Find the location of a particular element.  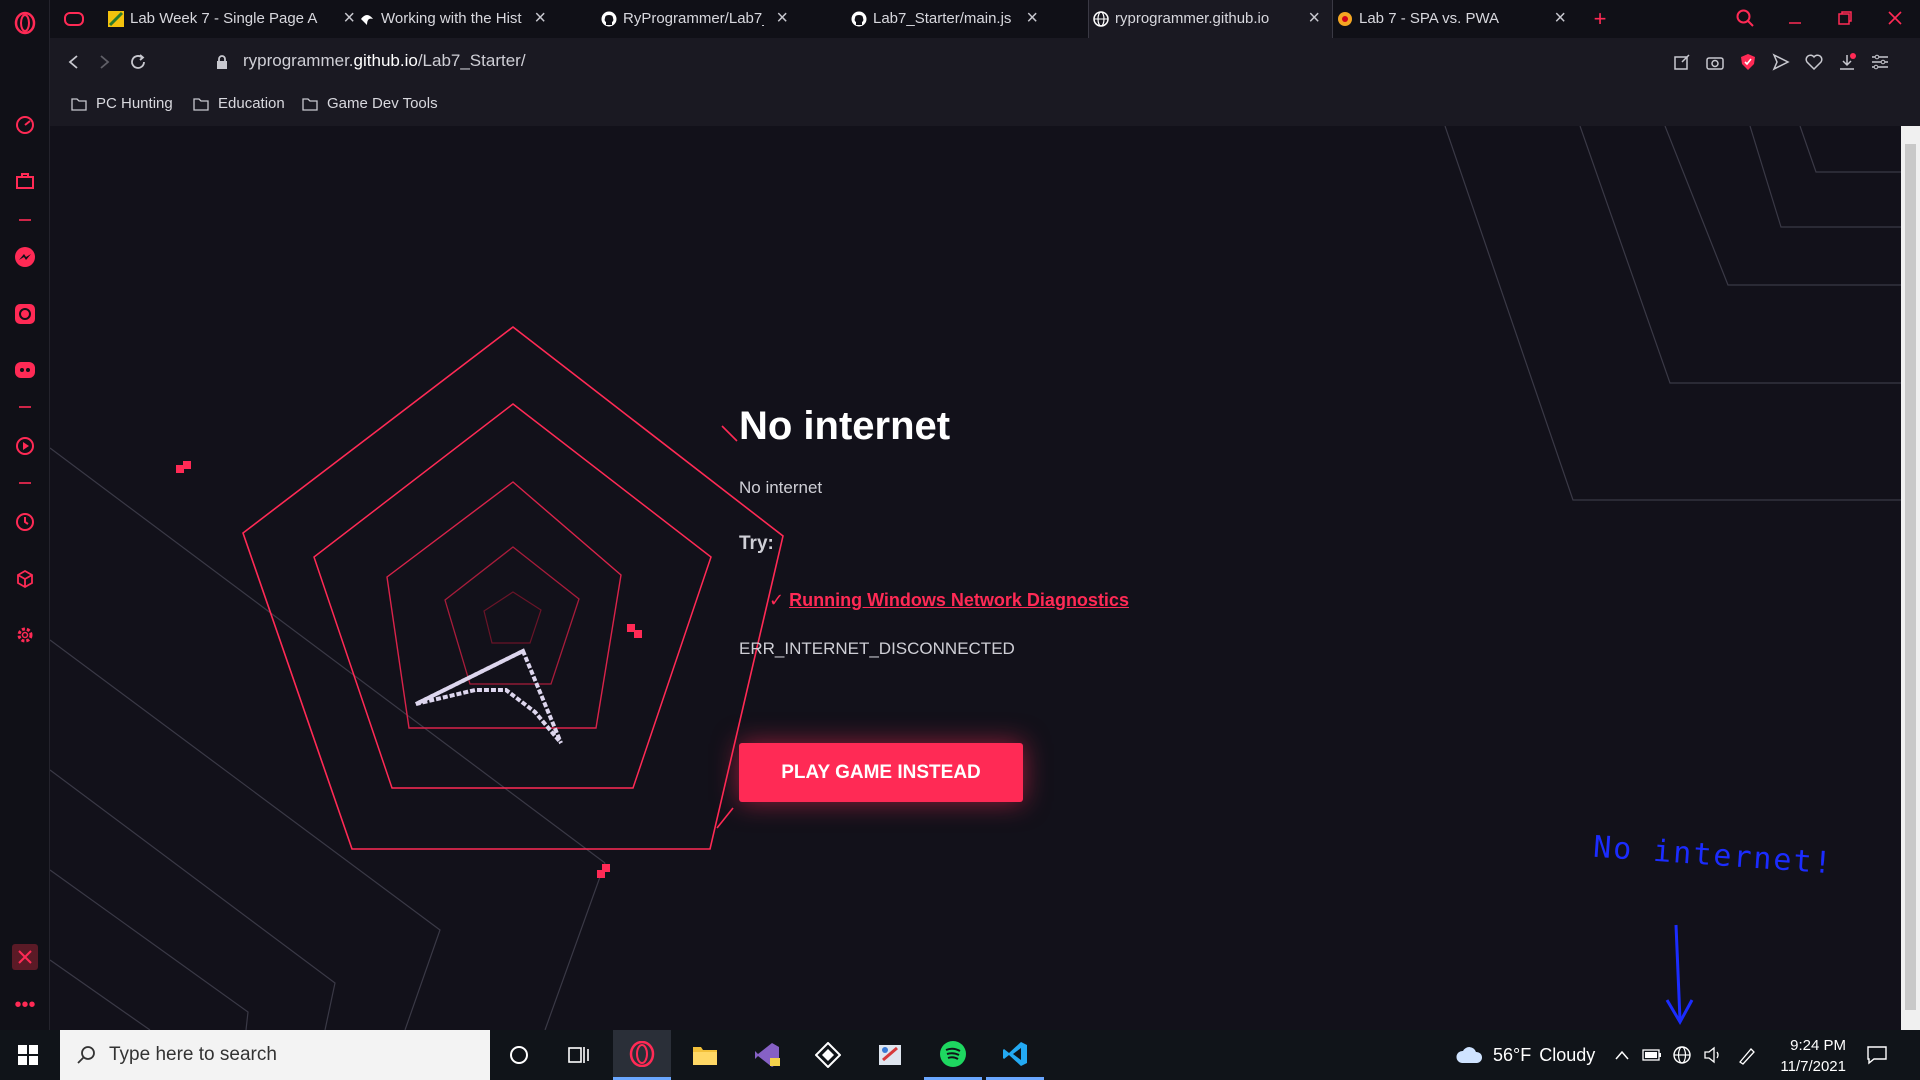

page-scrollbar is located at coordinates (1910, 578).